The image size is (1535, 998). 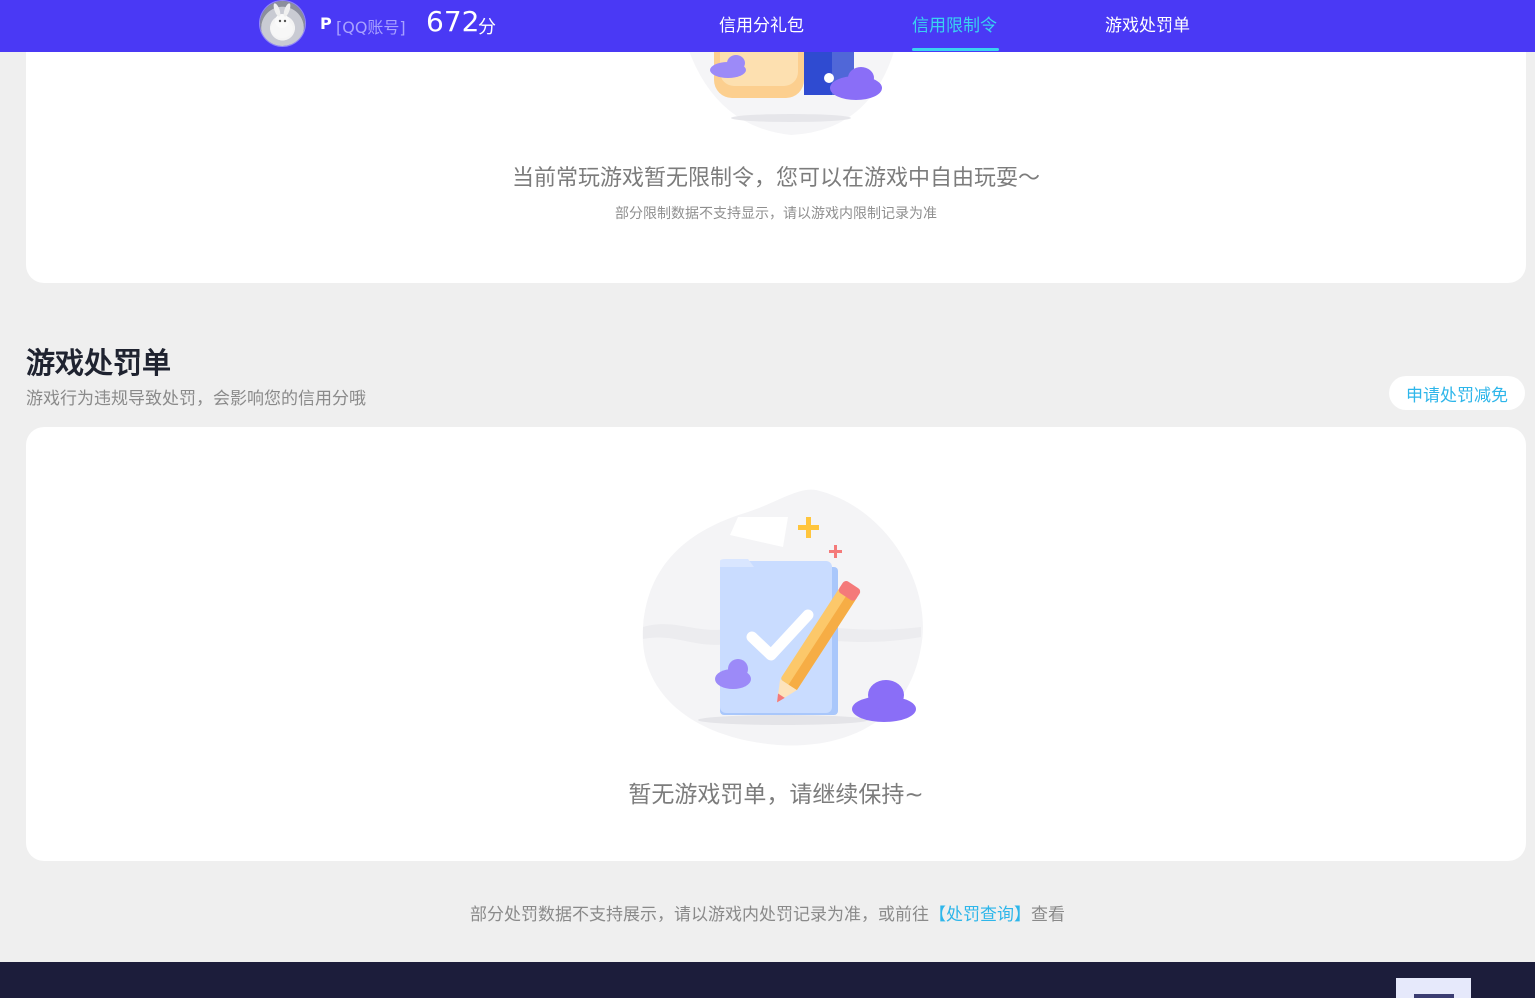 What do you see at coordinates (453, 21) in the screenshot?
I see `credit-score: 672` at bounding box center [453, 21].